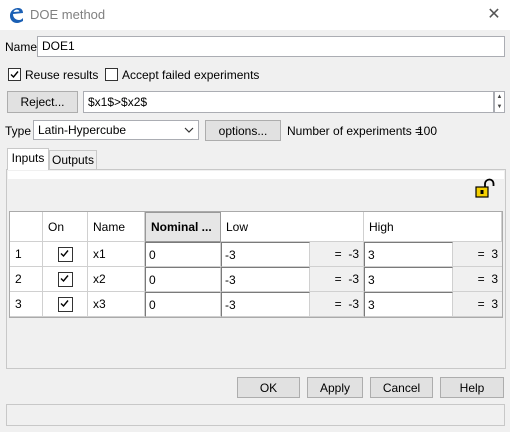  What do you see at coordinates (288, 102) in the screenshot?
I see `reject-expression-field: $x1$>$x2$` at bounding box center [288, 102].